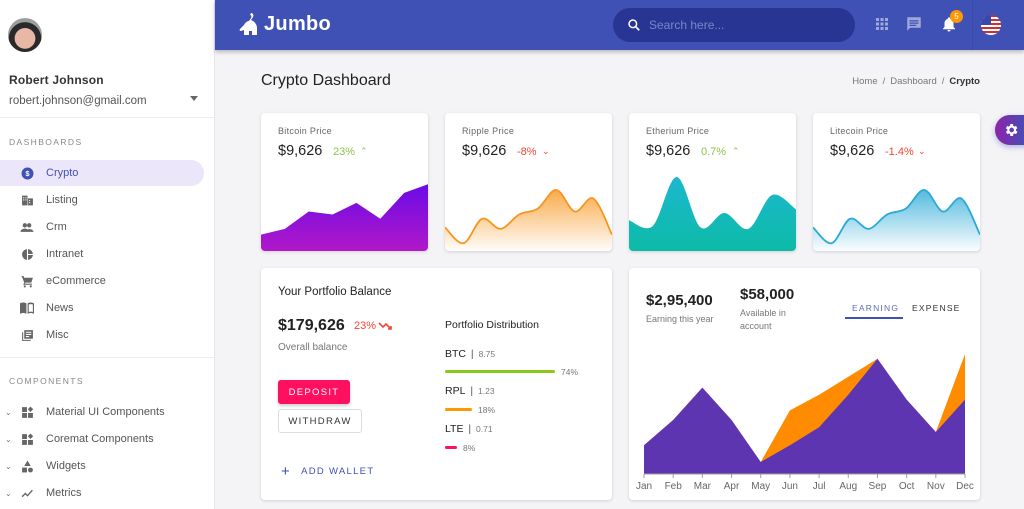  I want to click on sidebar-item-label: eCommerce, so click(76, 281).